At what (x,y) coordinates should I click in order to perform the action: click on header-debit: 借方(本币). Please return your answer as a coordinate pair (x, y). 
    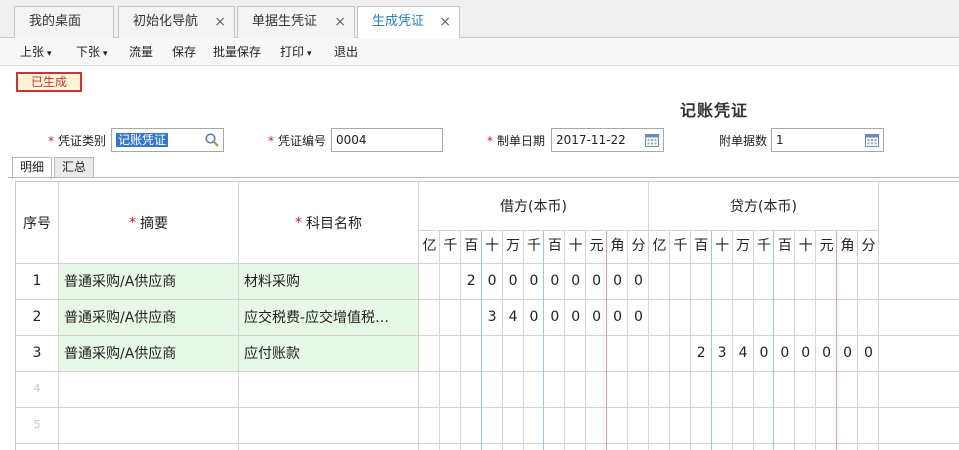
    Looking at the image, I should click on (533, 206).